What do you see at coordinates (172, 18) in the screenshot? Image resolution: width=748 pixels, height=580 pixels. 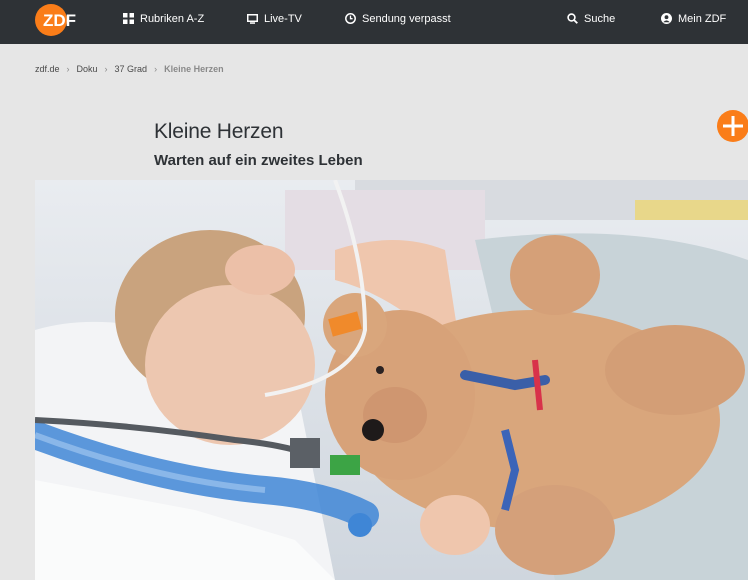 I see `nav-rubriken-label: Rubriken A-Z` at bounding box center [172, 18].